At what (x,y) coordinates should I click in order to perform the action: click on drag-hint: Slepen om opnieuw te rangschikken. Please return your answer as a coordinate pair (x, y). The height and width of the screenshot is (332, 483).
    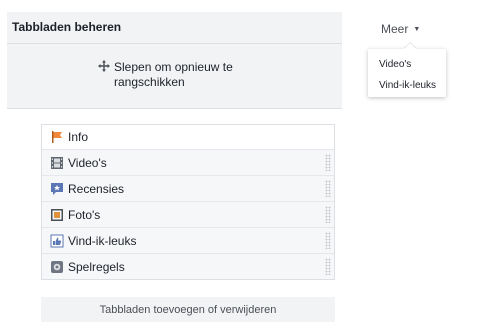
    Looking at the image, I should click on (186, 75).